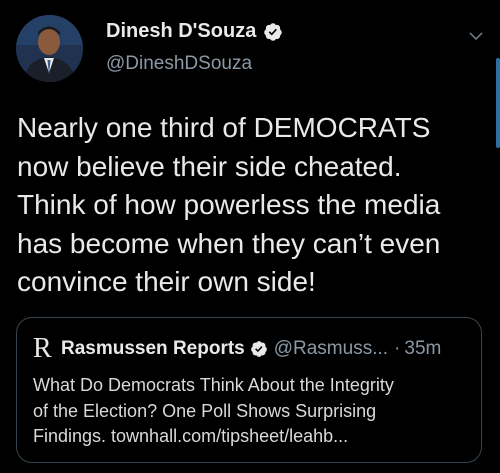 This screenshot has height=473, width=500. I want to click on quoted-timestamp: 35m, so click(422, 349).